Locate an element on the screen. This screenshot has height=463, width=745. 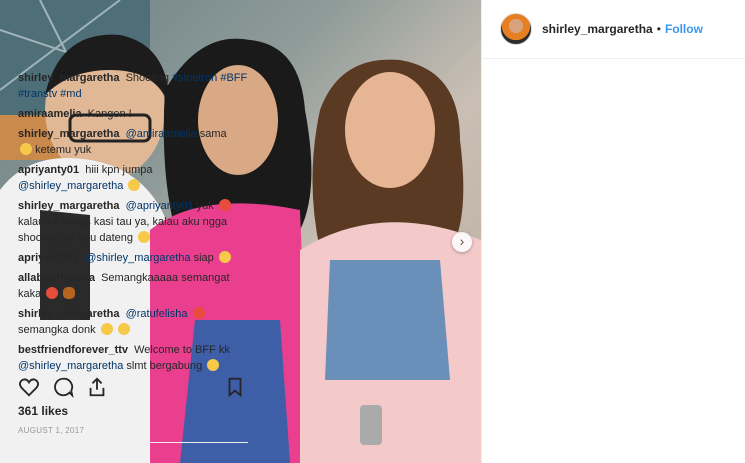
comment-text: Shooting is located at coordinates (149, 78).